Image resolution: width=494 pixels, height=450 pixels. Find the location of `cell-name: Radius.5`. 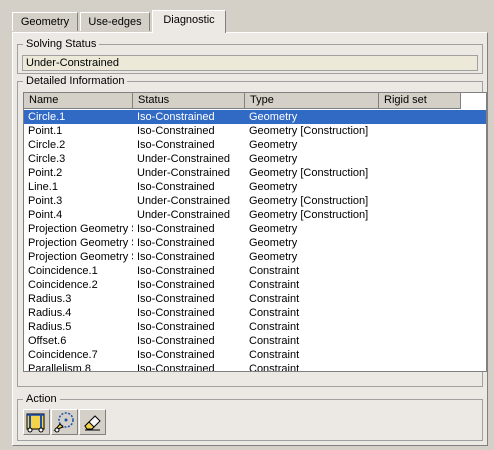

cell-name: Radius.5 is located at coordinates (50, 327).